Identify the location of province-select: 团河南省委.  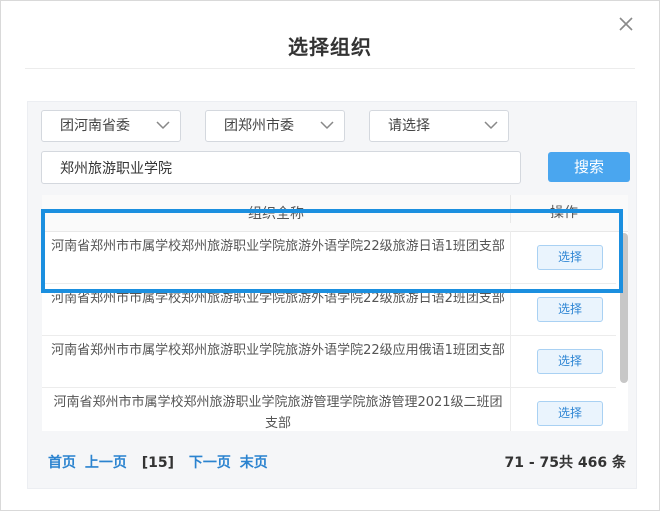
(111, 126).